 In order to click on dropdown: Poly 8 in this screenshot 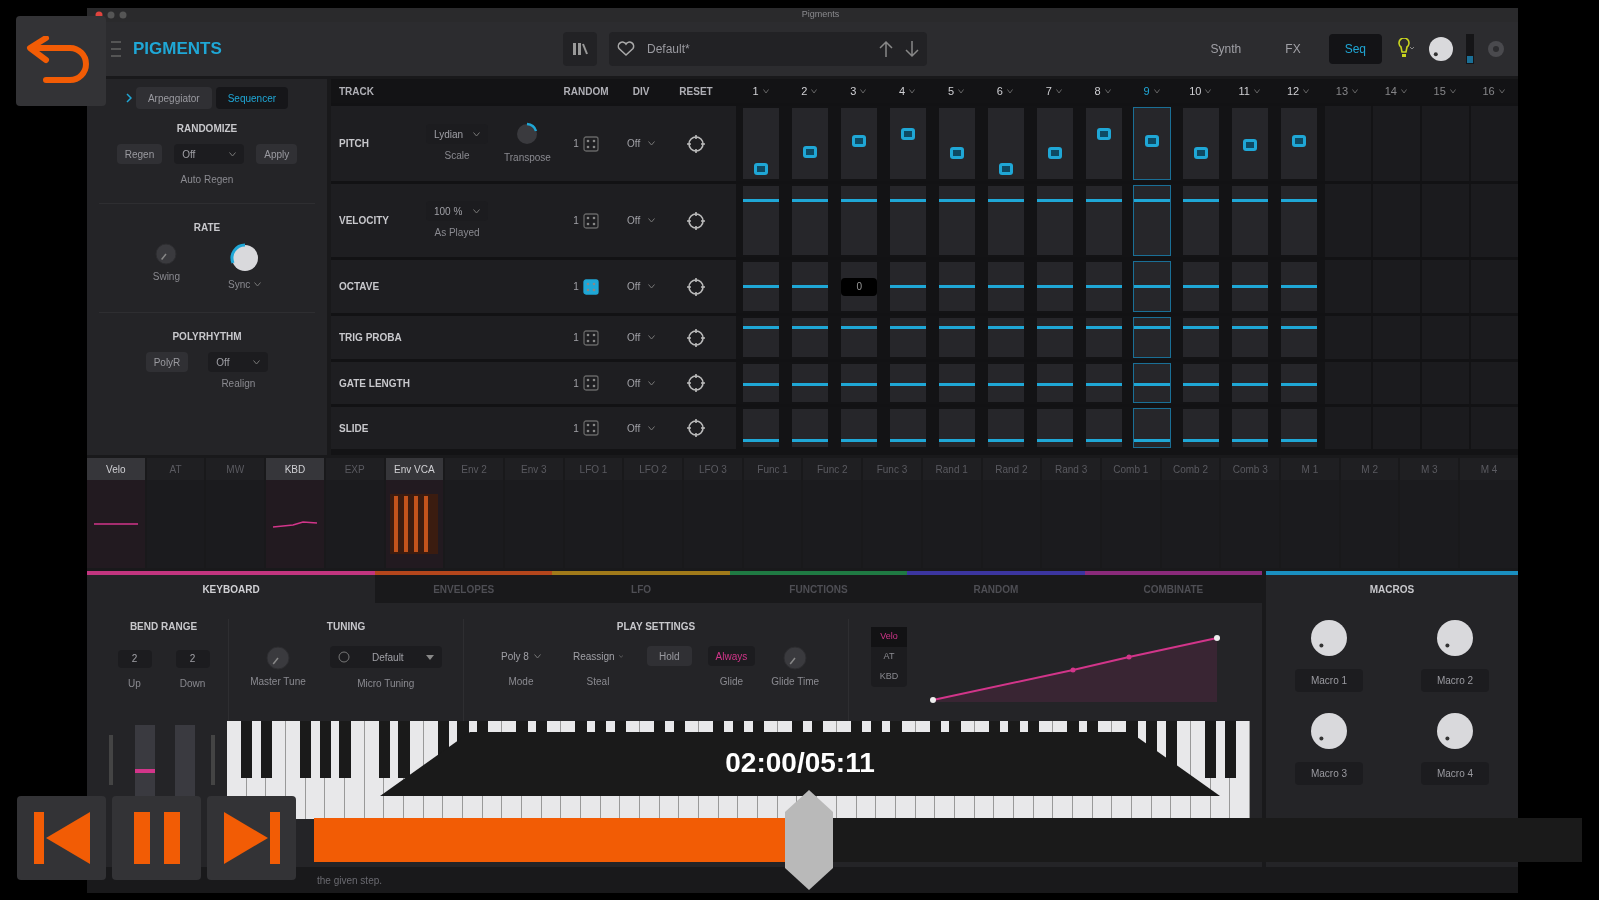, I will do `click(520, 656)`.